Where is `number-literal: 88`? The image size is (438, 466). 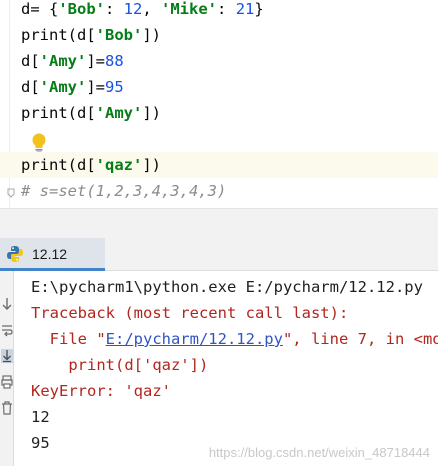 number-literal: 88 is located at coordinates (114, 61).